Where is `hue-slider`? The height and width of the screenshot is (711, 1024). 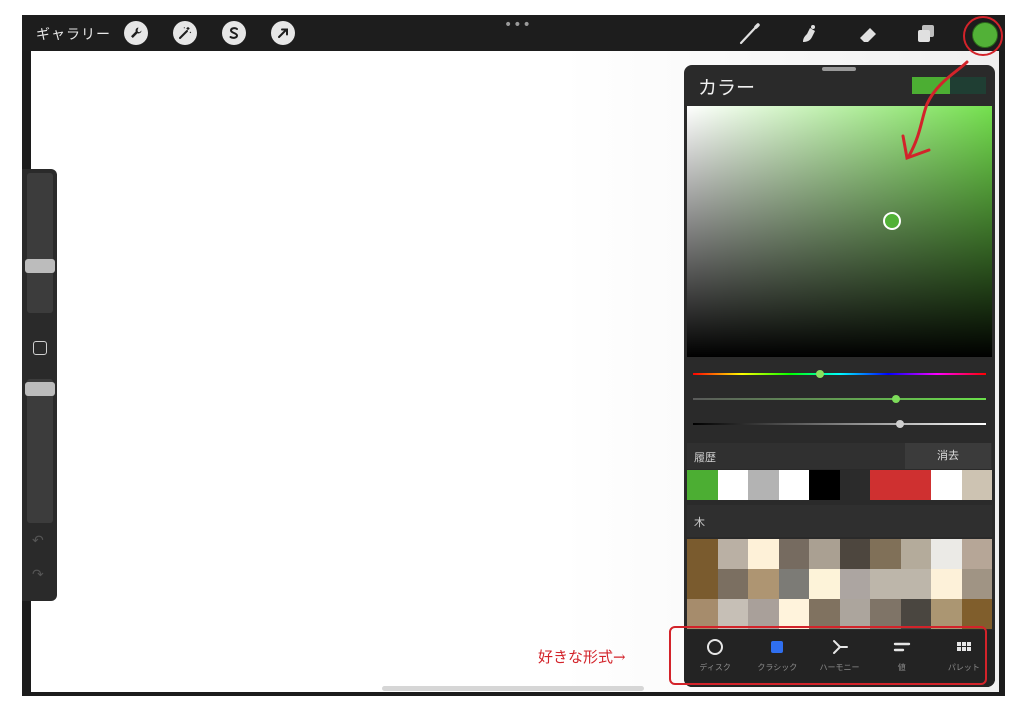
hue-slider is located at coordinates (839, 374).